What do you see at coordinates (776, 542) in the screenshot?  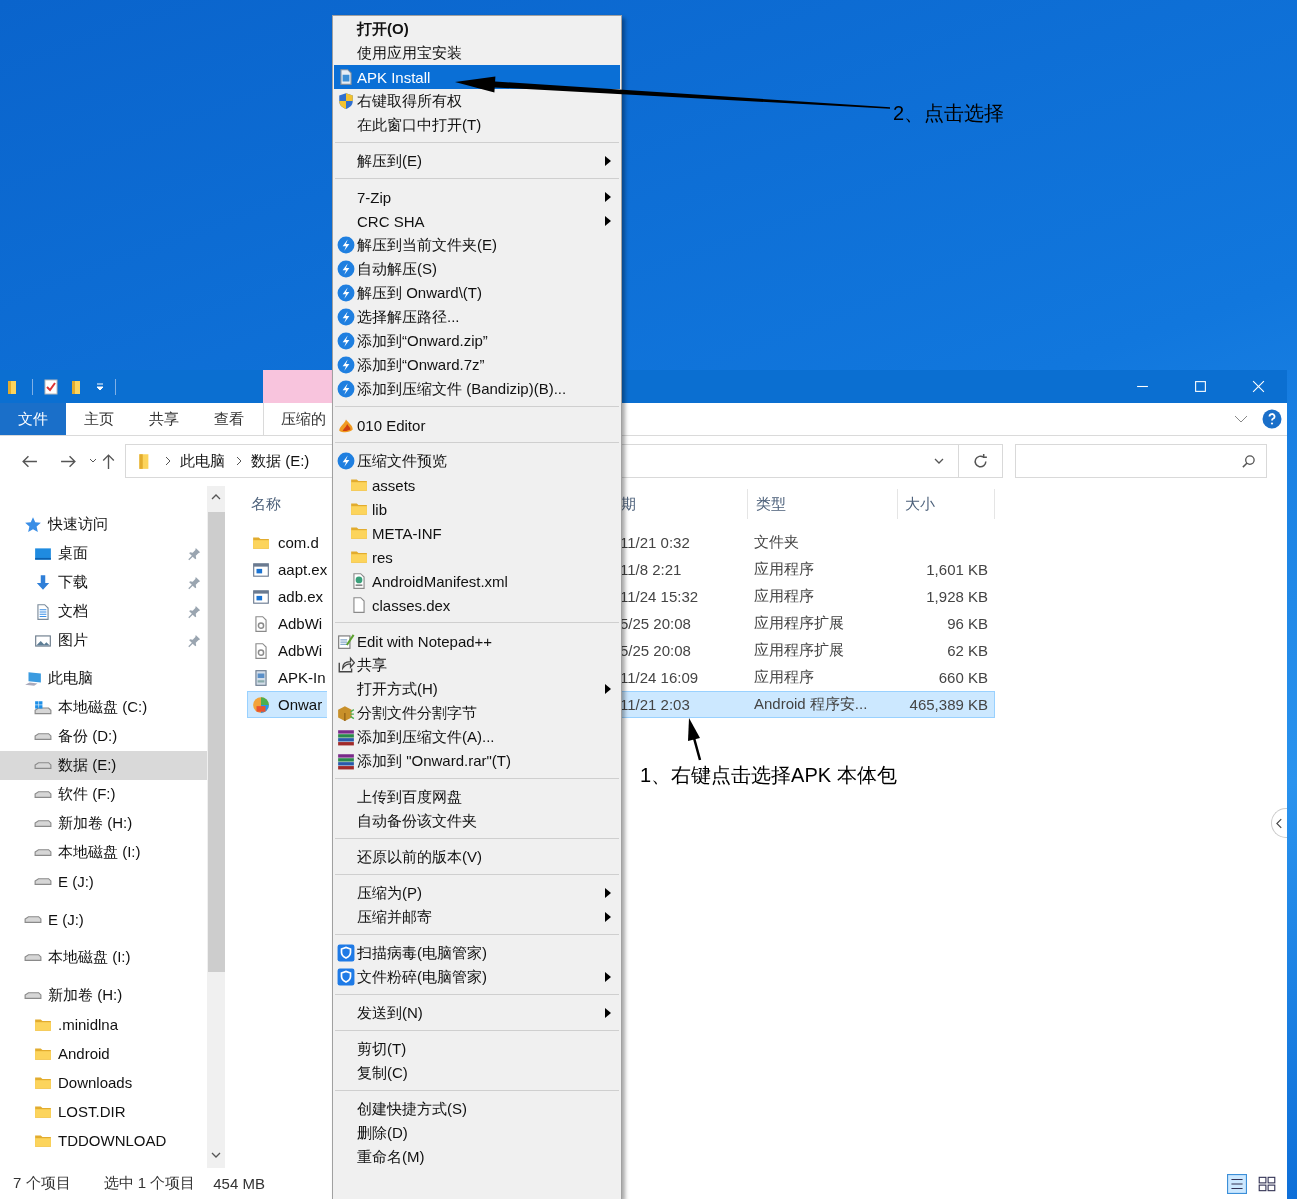 I see `file-type: 文件夹` at bounding box center [776, 542].